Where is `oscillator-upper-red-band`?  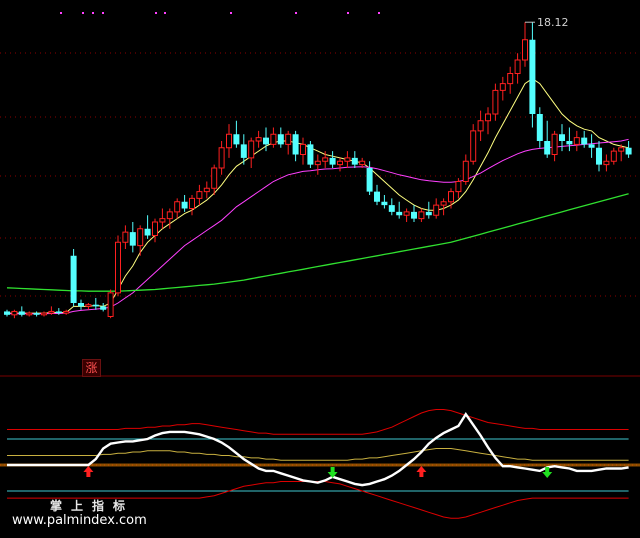 oscillator-upper-red-band is located at coordinates (318, 422).